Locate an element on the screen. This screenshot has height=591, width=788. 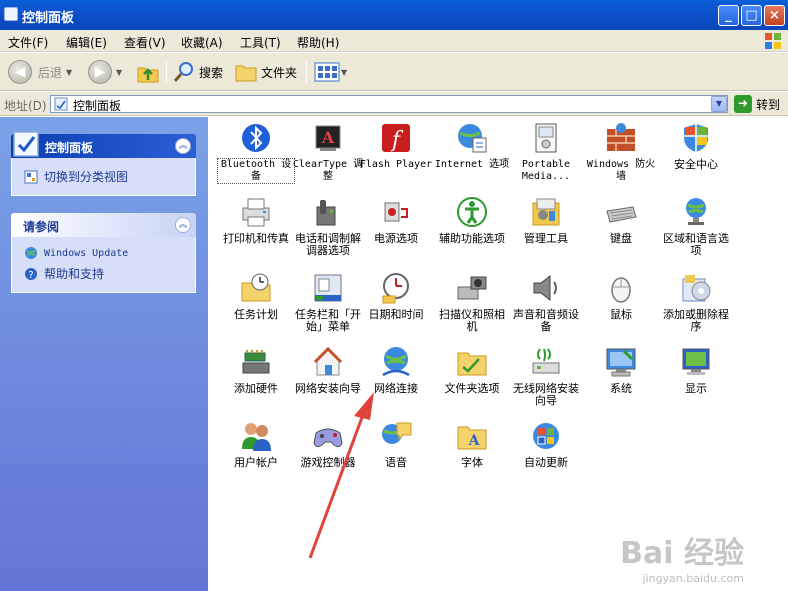
wireless-setup-icon is located at coordinates (546, 362).